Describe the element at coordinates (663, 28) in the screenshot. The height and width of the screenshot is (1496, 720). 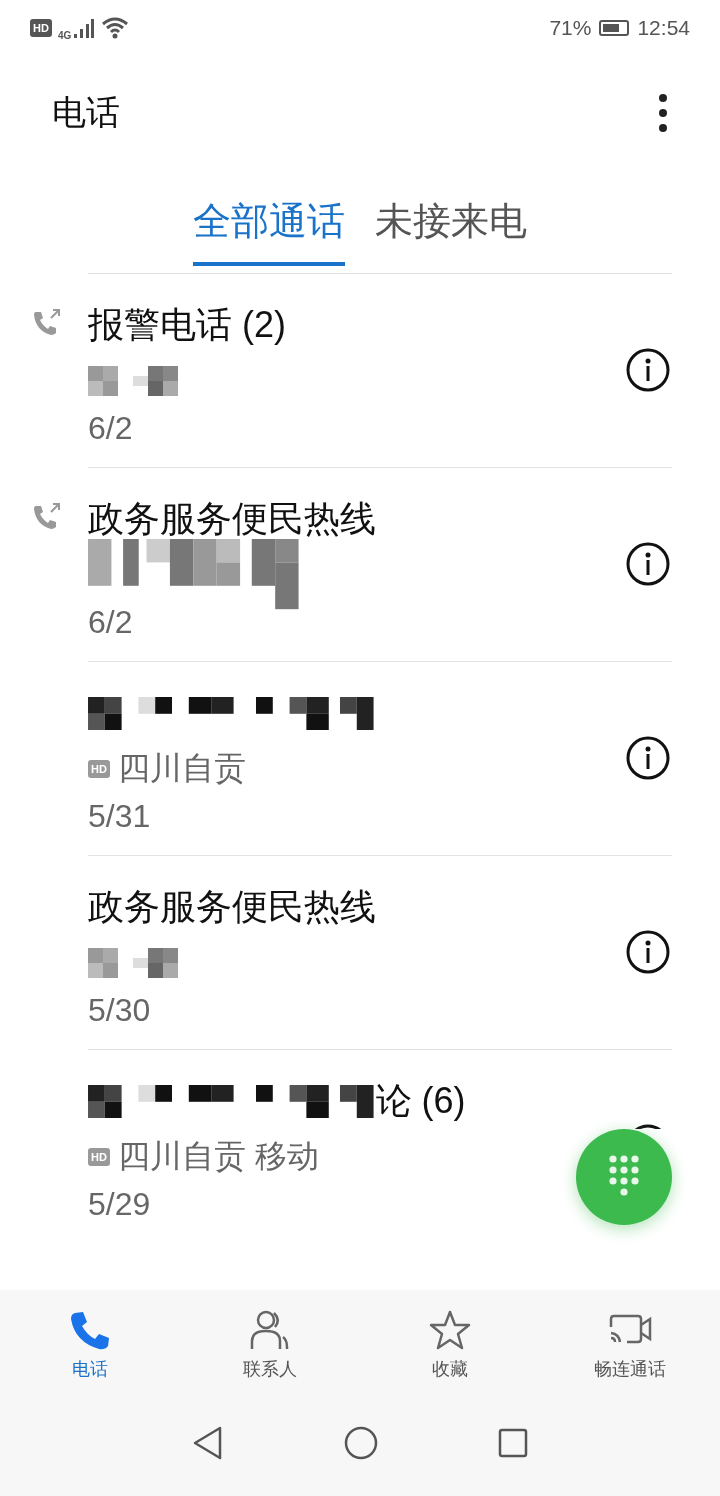
I see `clock-time: 12:54` at that location.